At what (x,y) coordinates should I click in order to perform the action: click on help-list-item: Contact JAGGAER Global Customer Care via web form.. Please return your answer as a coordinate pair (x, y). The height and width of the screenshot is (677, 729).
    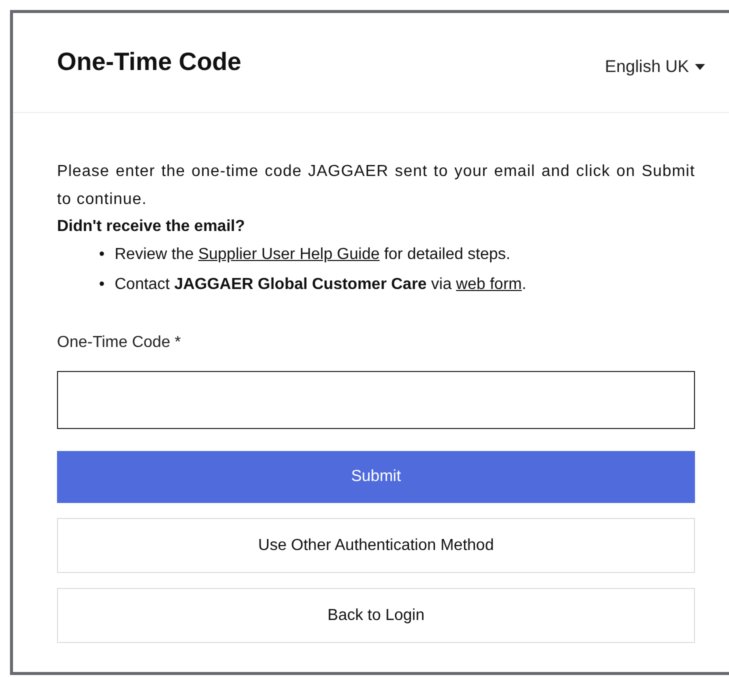
    Looking at the image, I should click on (320, 285).